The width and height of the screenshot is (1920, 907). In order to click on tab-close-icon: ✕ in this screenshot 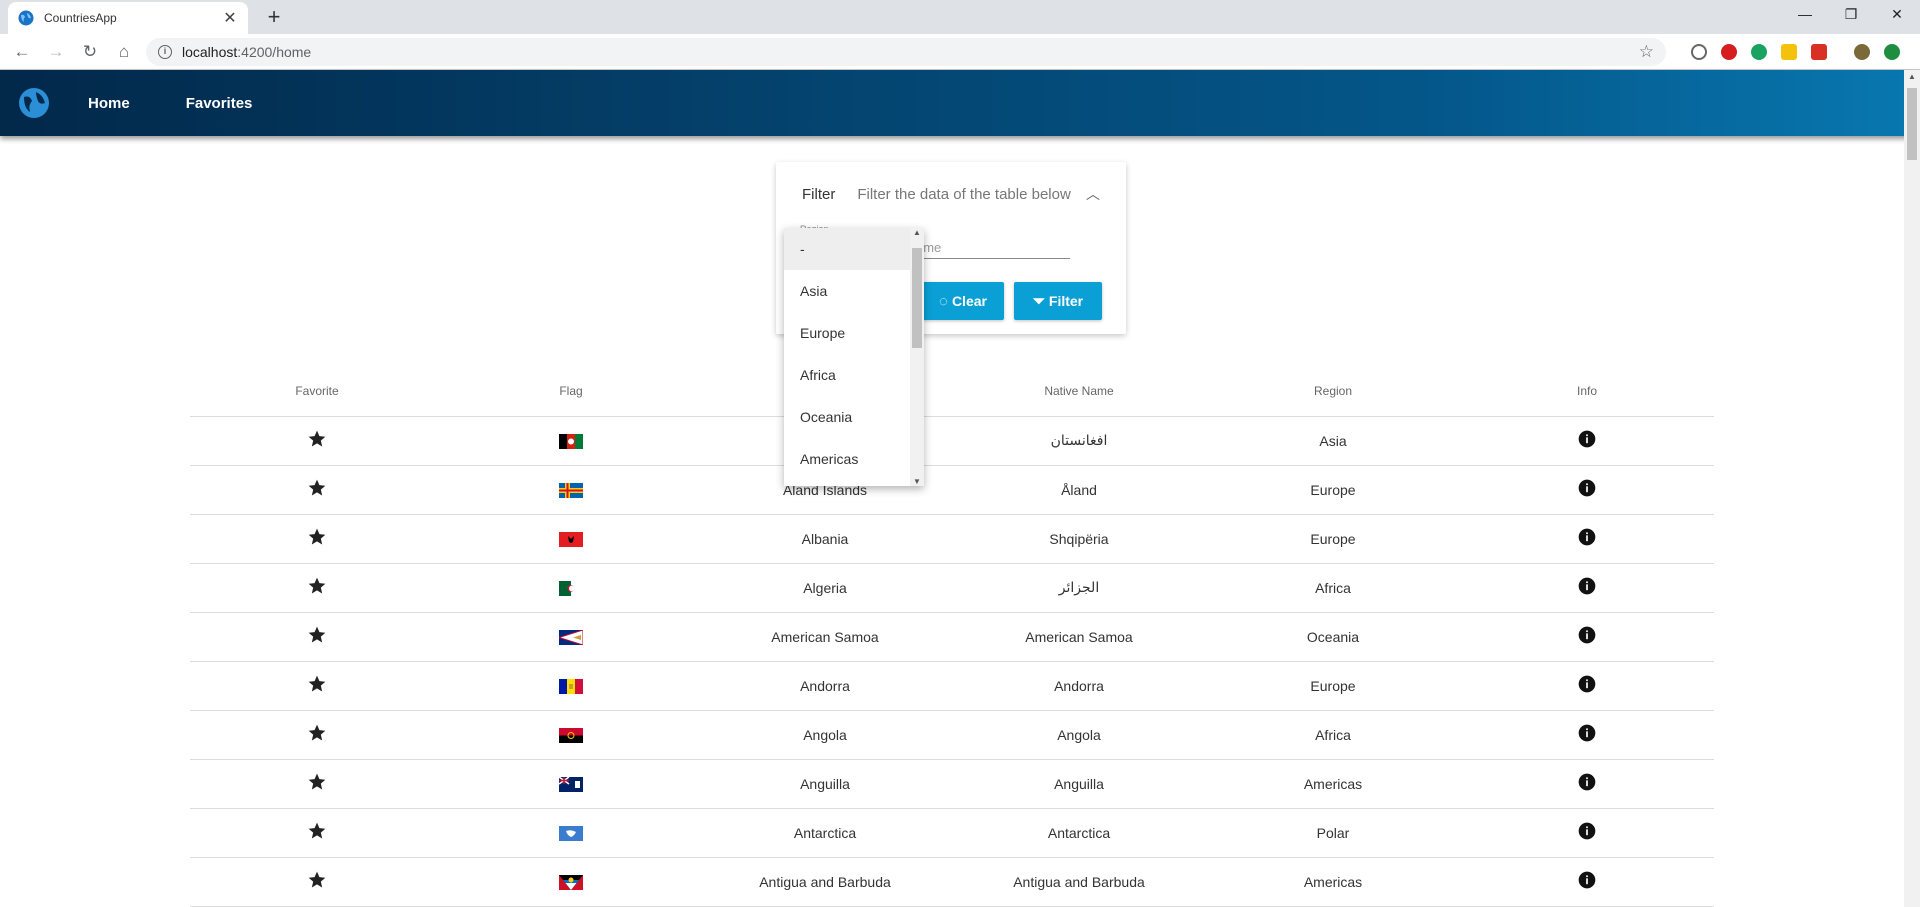, I will do `click(230, 18)`.